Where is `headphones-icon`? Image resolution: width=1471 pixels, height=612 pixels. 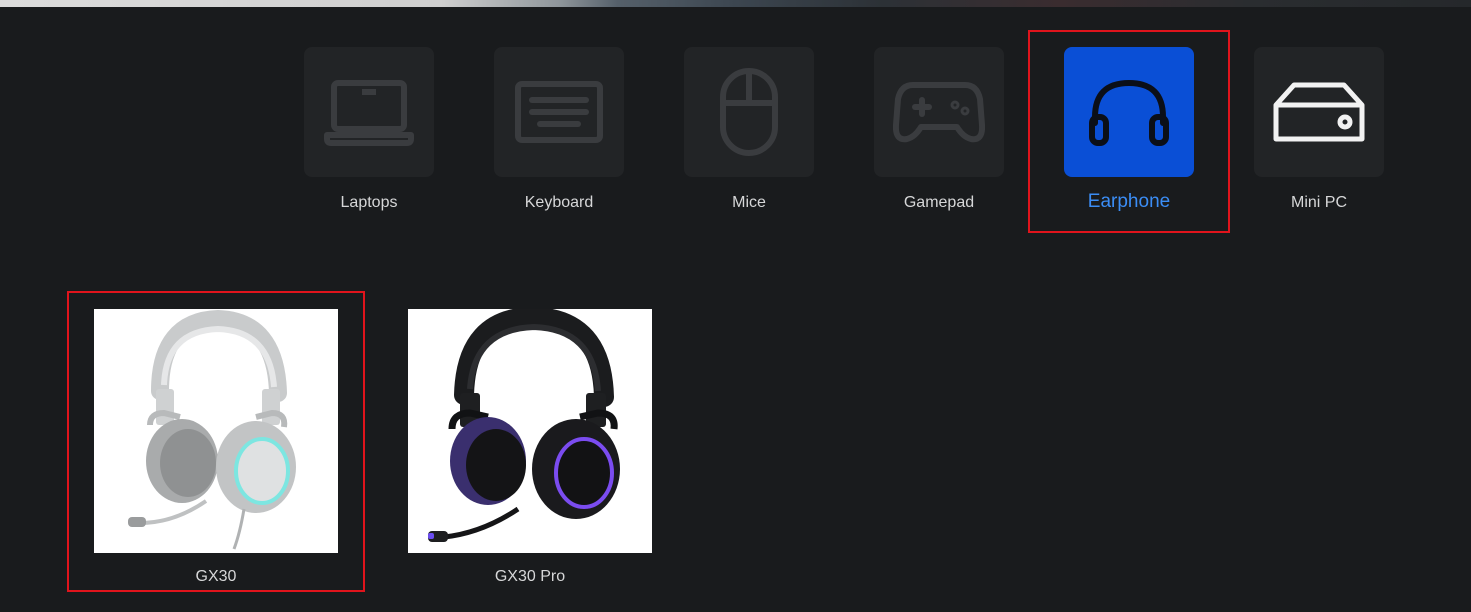 headphones-icon is located at coordinates (1129, 113).